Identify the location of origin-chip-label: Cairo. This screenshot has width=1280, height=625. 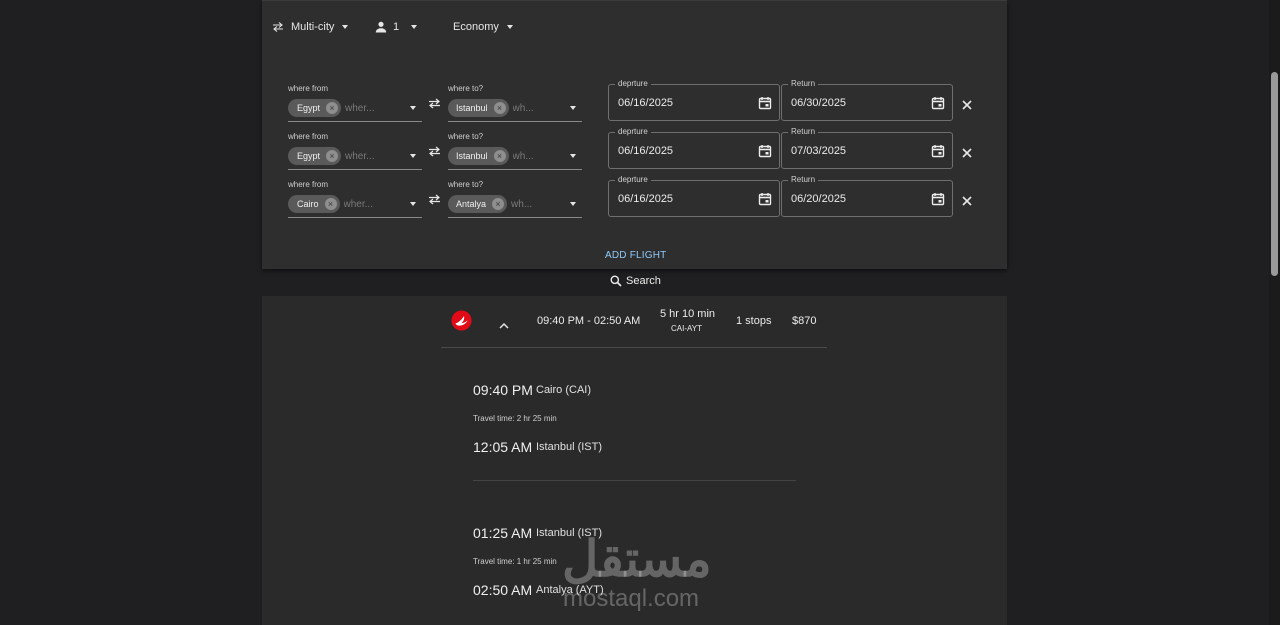
(308, 204).